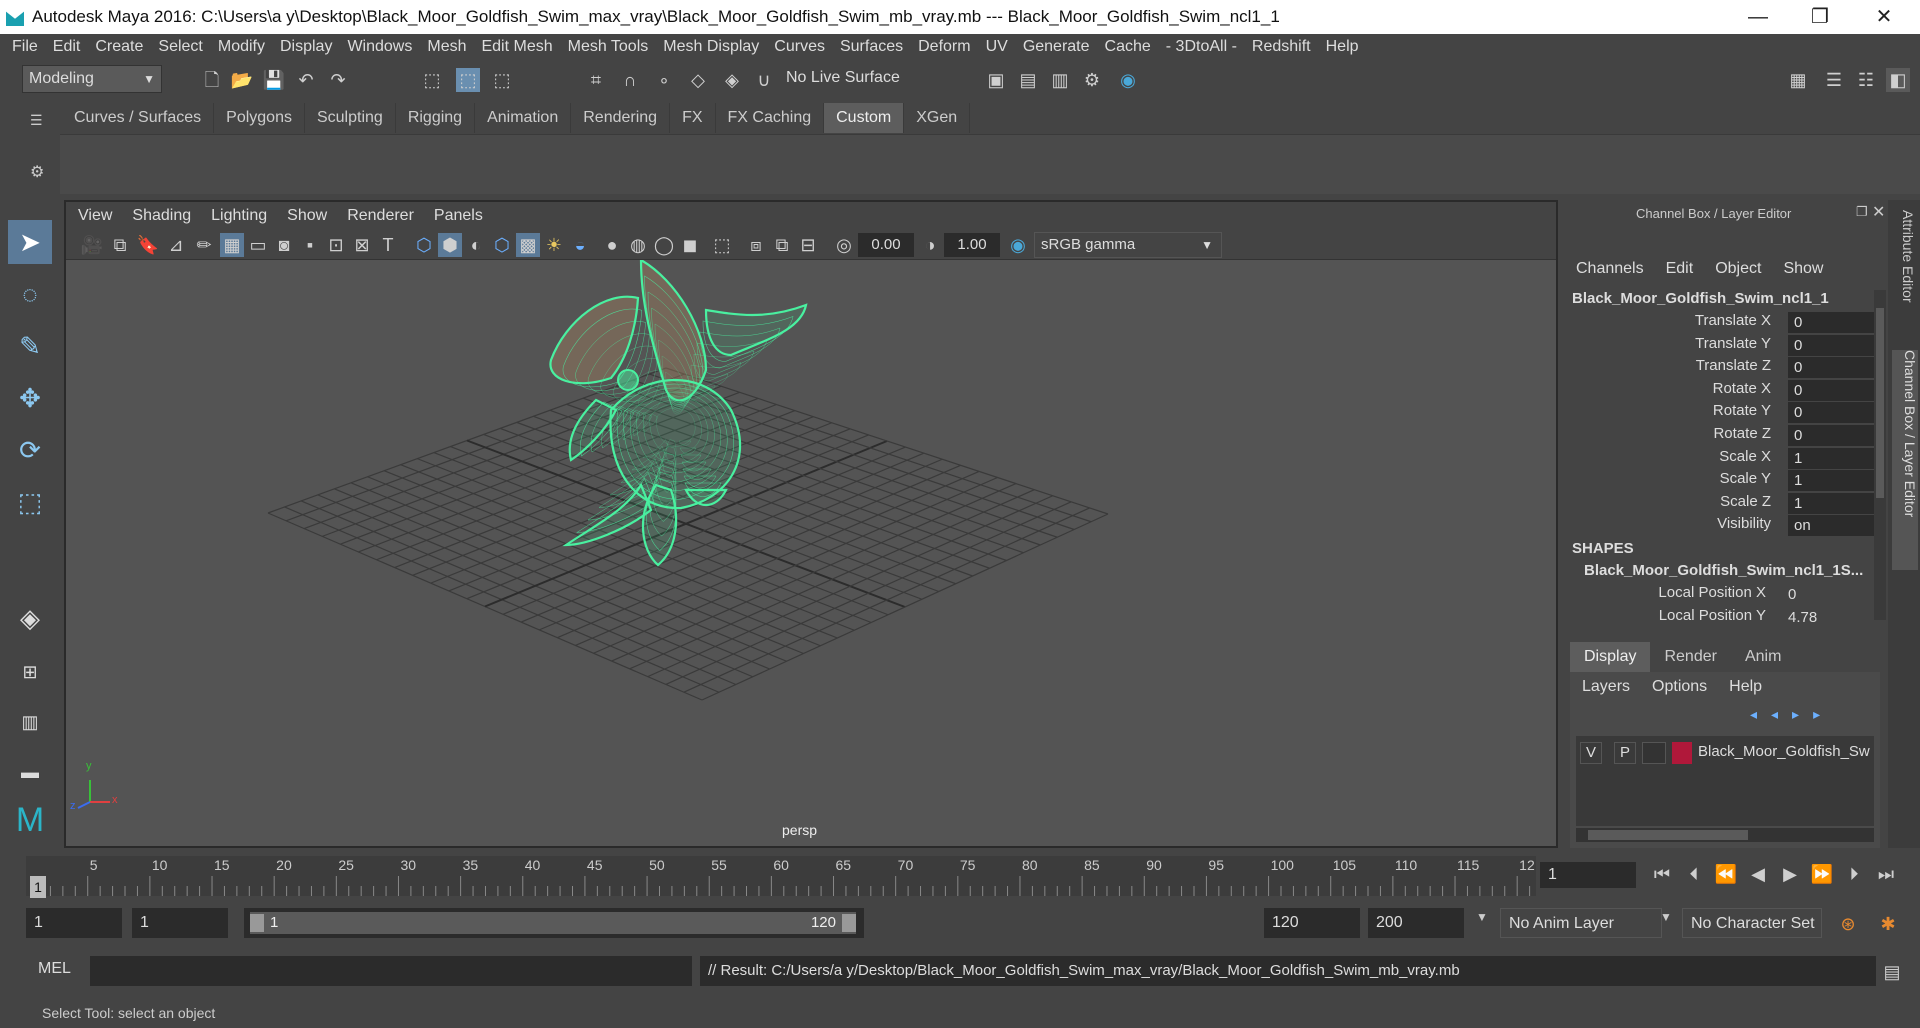 The image size is (1920, 1028). What do you see at coordinates (92, 245) in the screenshot?
I see `camera-icon: 🎥` at bounding box center [92, 245].